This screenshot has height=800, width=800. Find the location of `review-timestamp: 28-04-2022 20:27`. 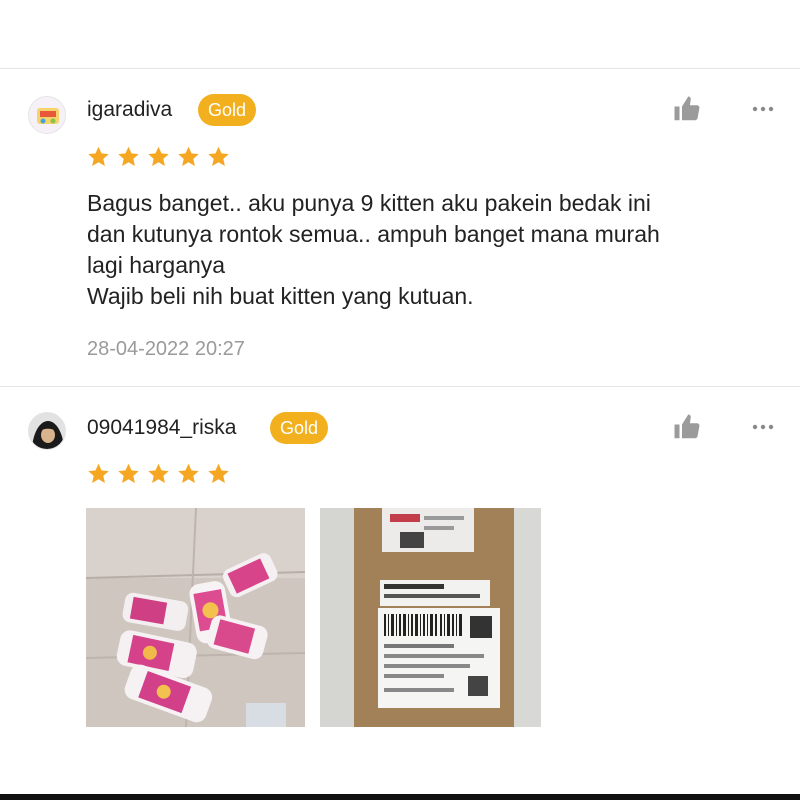

review-timestamp: 28-04-2022 20:27 is located at coordinates (166, 349).